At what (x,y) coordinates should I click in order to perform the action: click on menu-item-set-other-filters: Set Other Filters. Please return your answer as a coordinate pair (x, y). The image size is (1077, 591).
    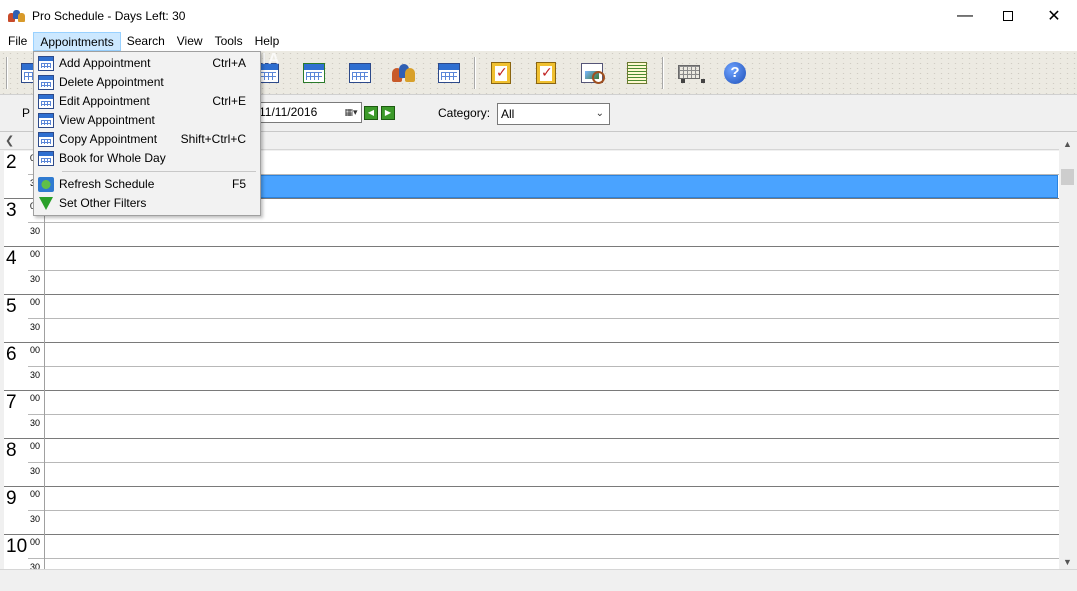
    Looking at the image, I should click on (147, 203).